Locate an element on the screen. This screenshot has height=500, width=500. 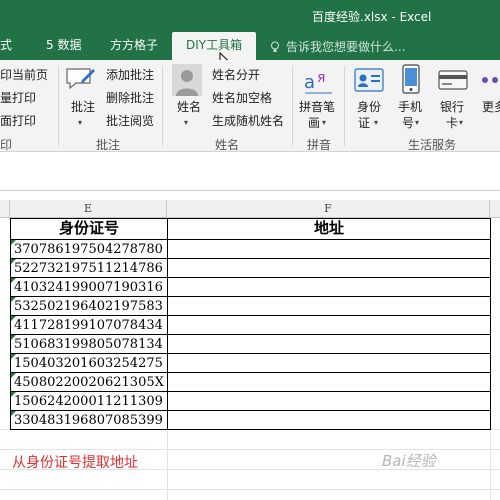
split-name-label: 姓名分开 is located at coordinates (236, 75).